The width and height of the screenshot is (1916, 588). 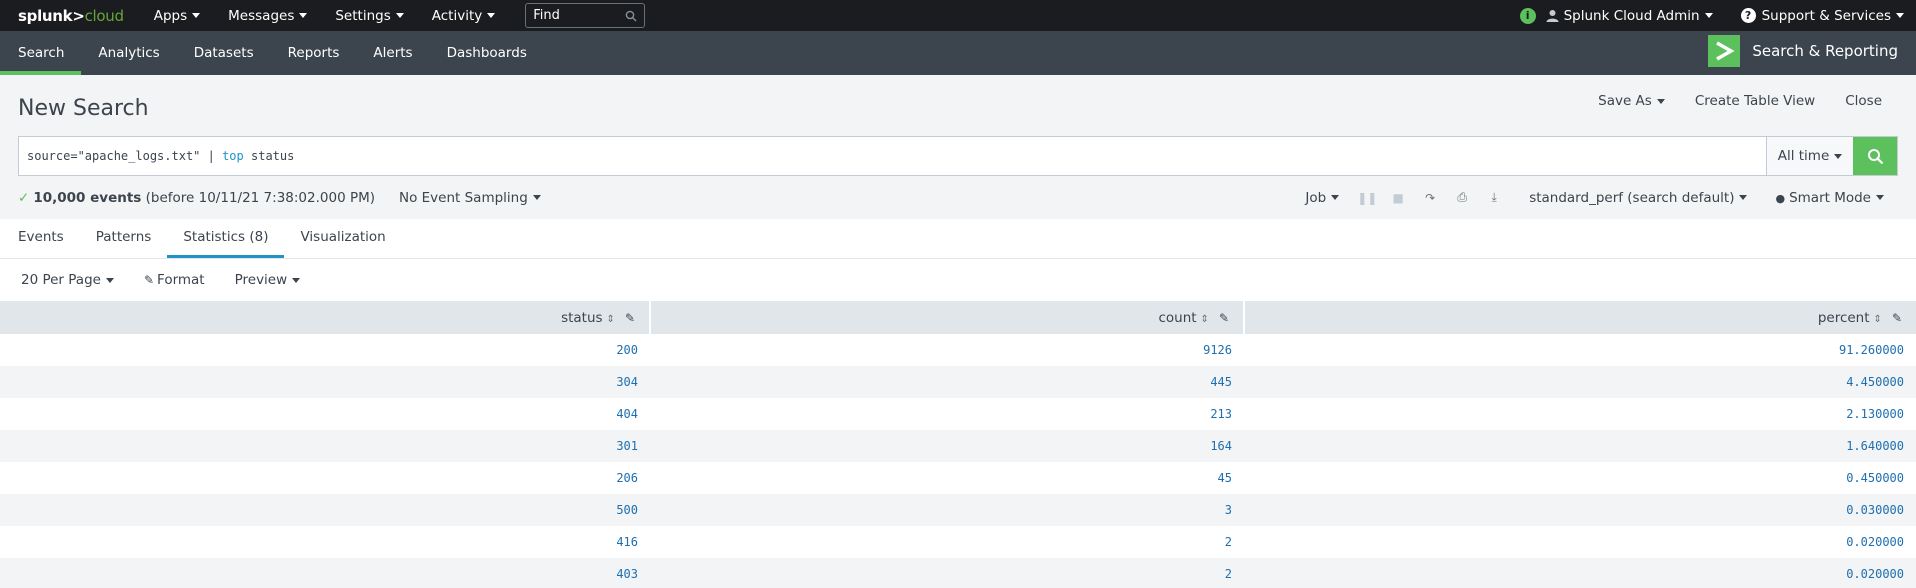 I want to click on table-row: 200 9126 91.260000, so click(x=958, y=350).